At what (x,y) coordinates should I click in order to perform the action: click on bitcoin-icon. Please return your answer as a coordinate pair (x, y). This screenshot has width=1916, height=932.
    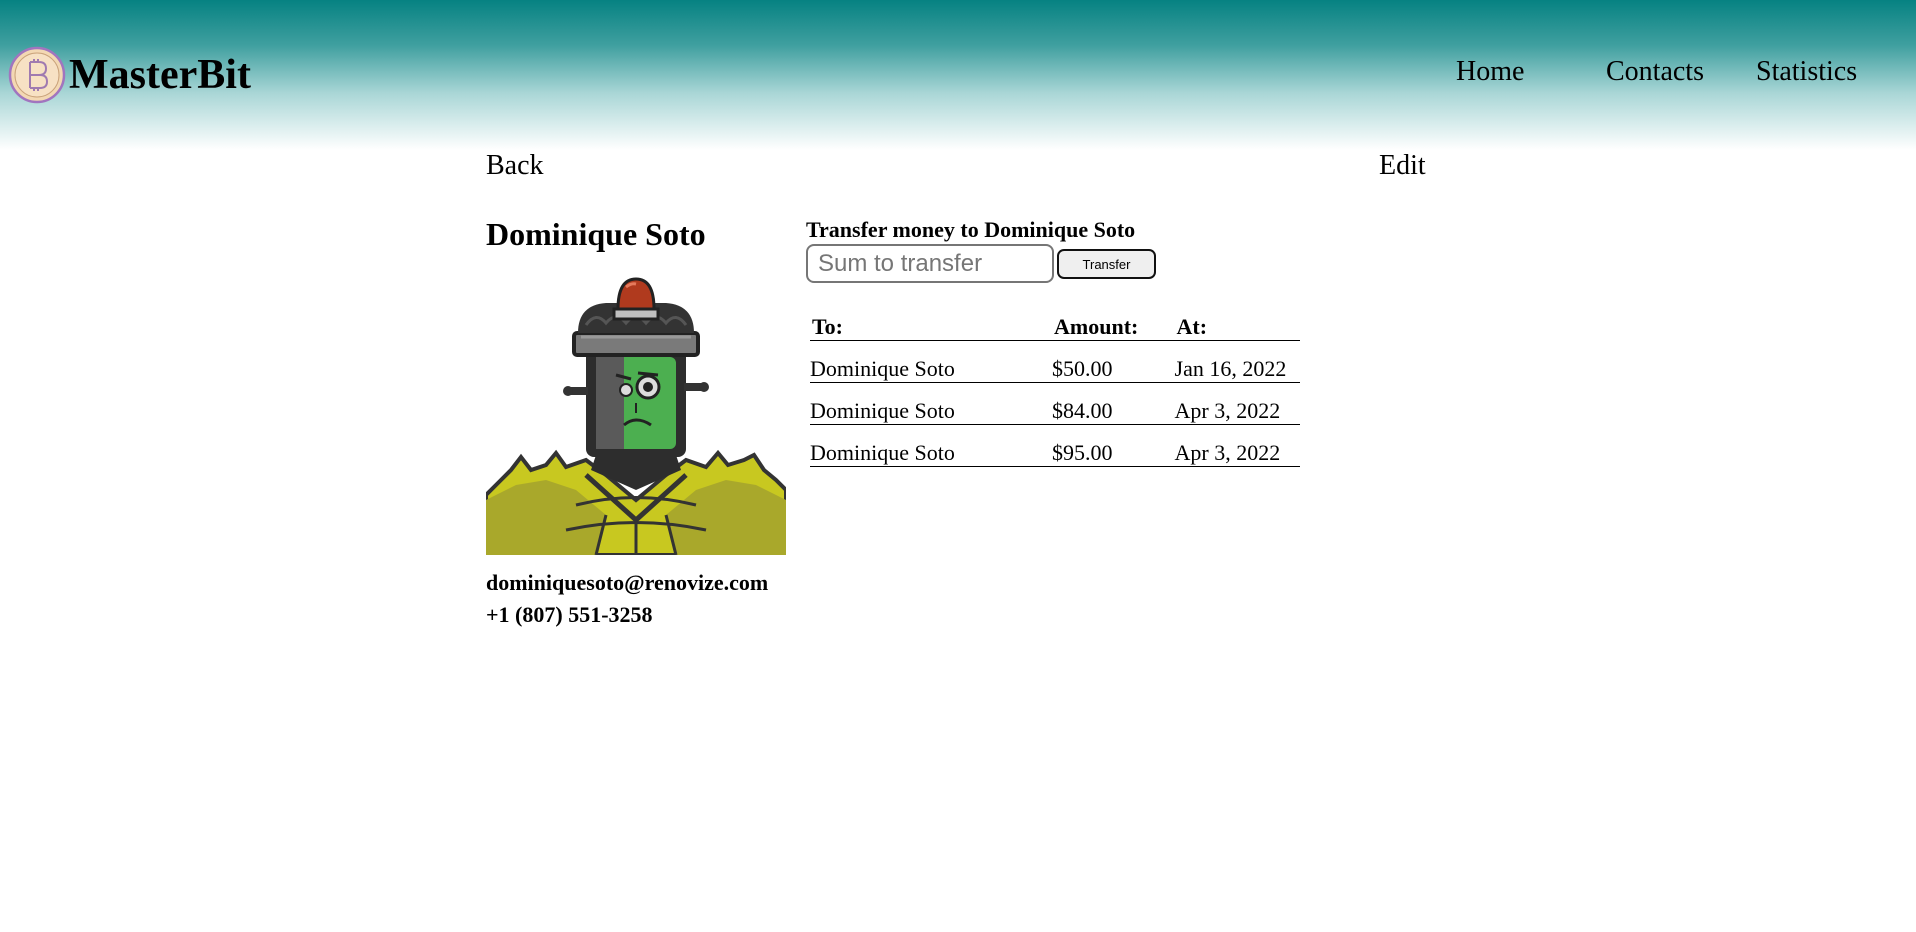
    Looking at the image, I should click on (37, 75).